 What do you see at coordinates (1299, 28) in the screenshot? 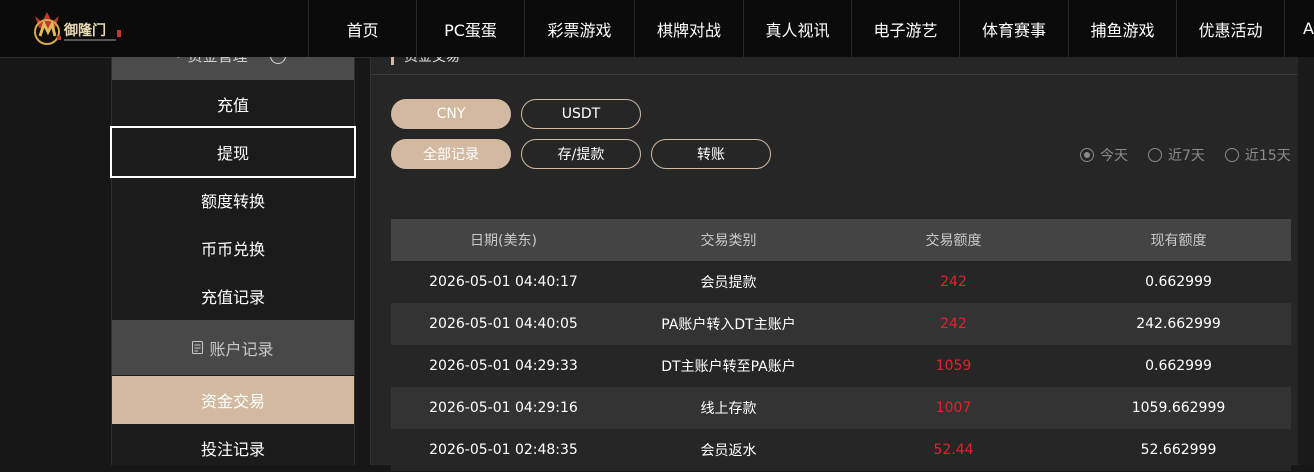
I see `nav-item-cut-off-item: A` at bounding box center [1299, 28].